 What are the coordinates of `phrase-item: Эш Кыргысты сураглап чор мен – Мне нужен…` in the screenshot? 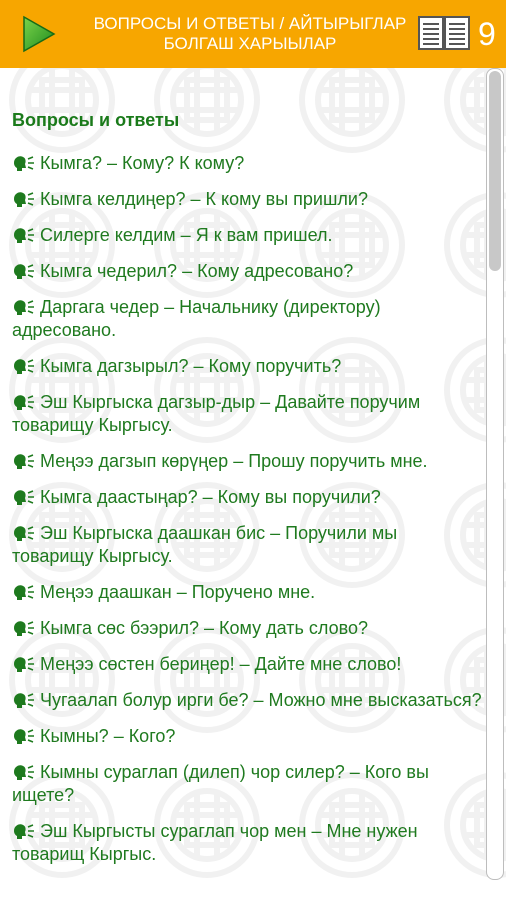 It's located at (247, 843).